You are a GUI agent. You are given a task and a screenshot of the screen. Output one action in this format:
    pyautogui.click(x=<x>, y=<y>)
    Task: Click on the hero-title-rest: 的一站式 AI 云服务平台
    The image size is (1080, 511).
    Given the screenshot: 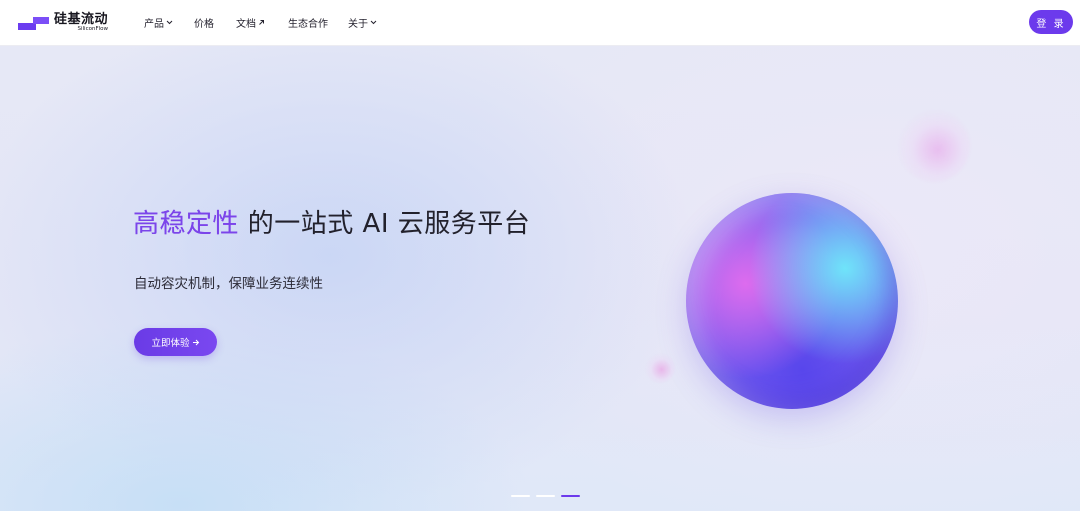 What is the action you would take?
    pyautogui.click(x=385, y=224)
    